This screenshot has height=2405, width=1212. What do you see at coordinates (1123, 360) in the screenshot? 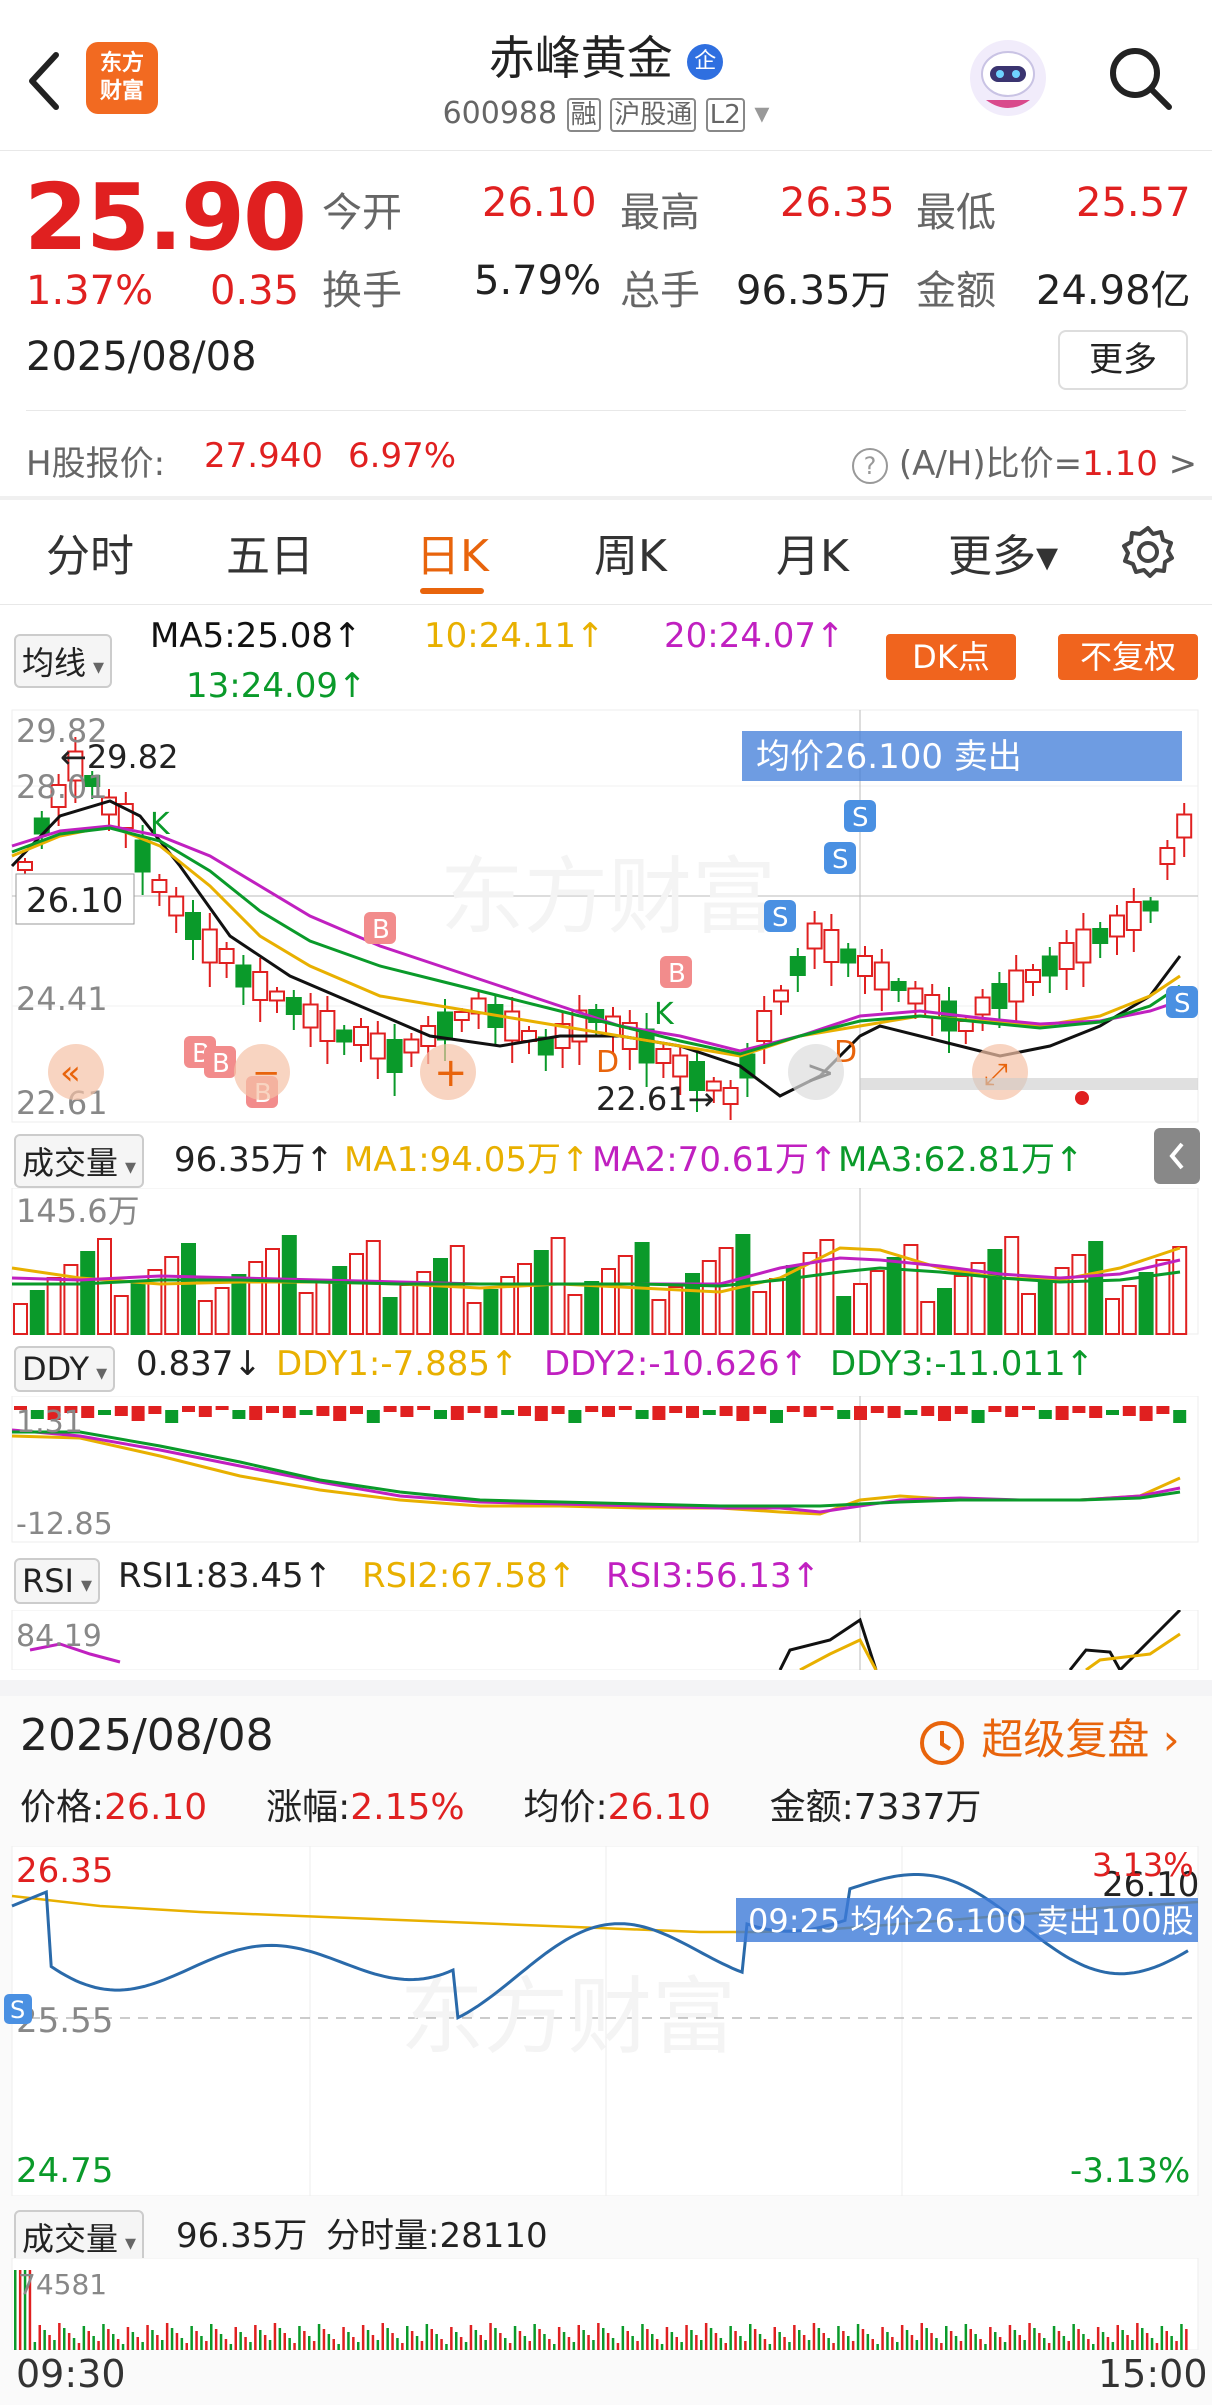
I see `more-button: 更多` at bounding box center [1123, 360].